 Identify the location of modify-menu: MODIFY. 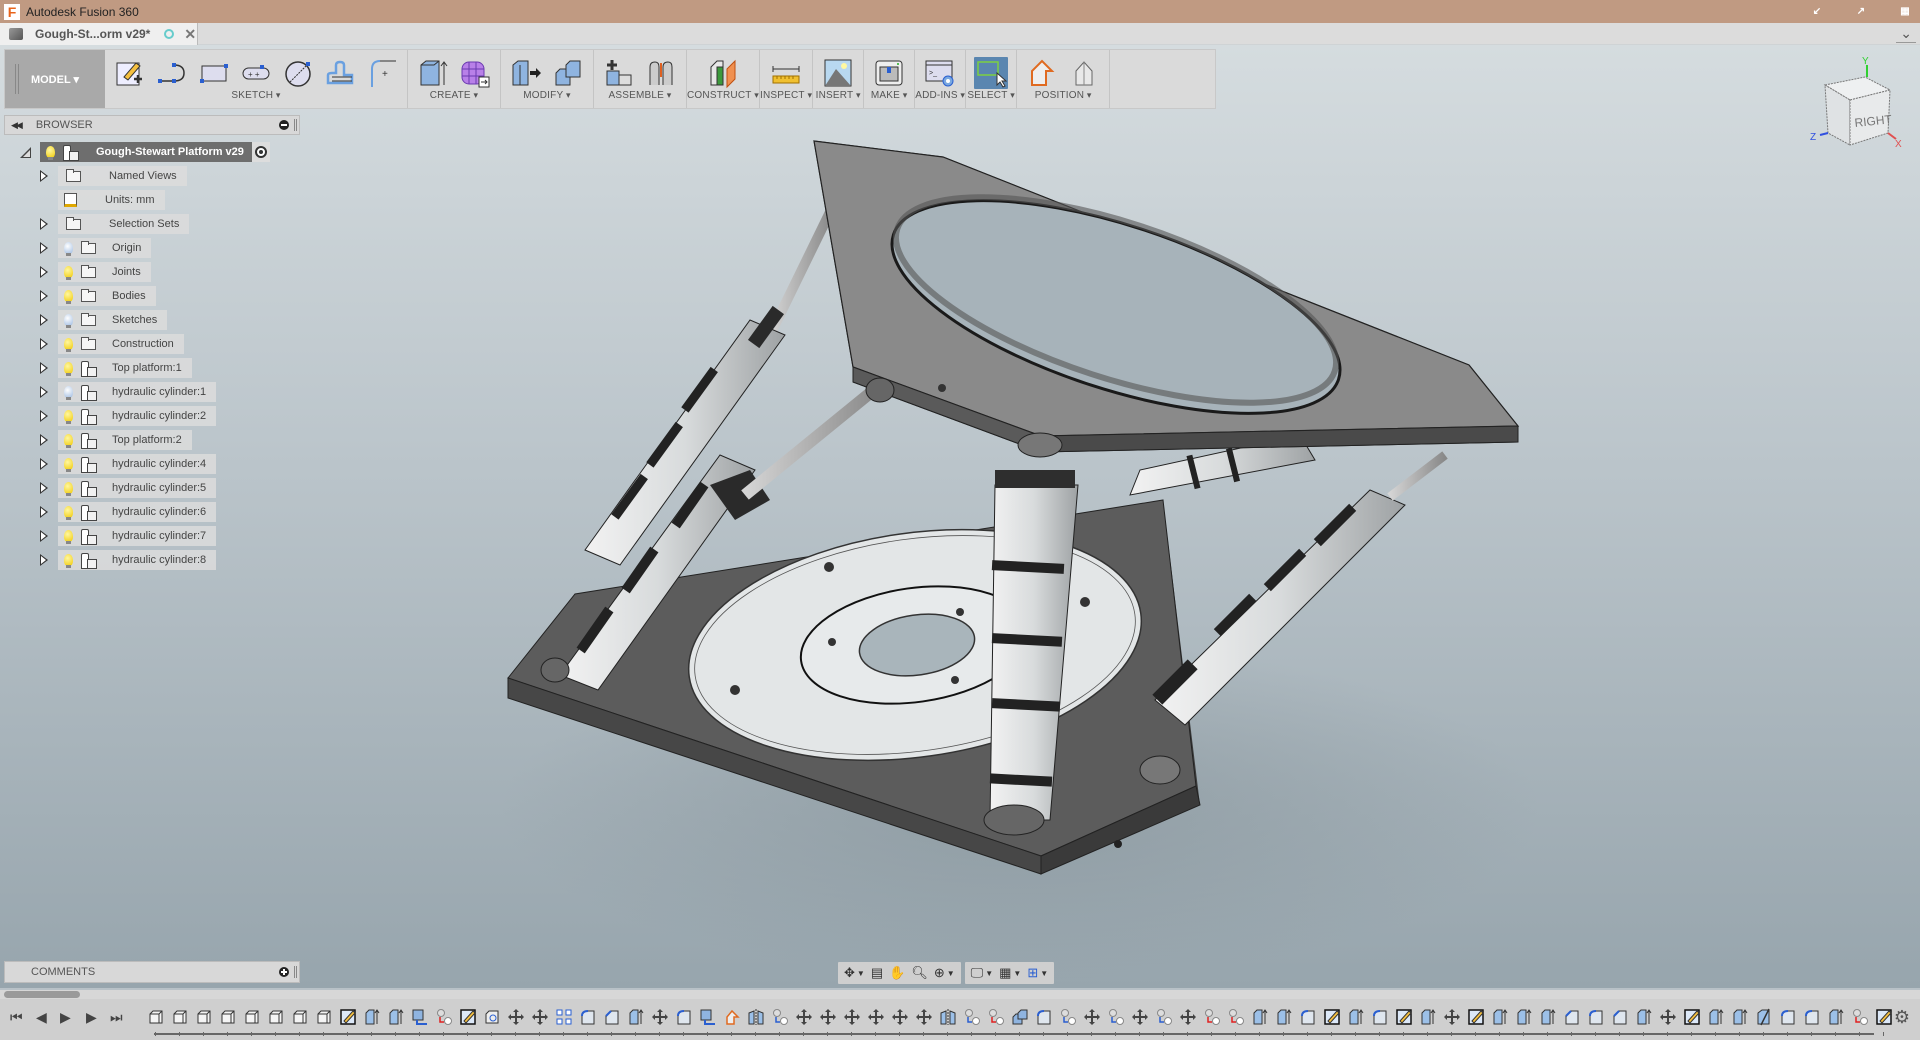
(547, 95).